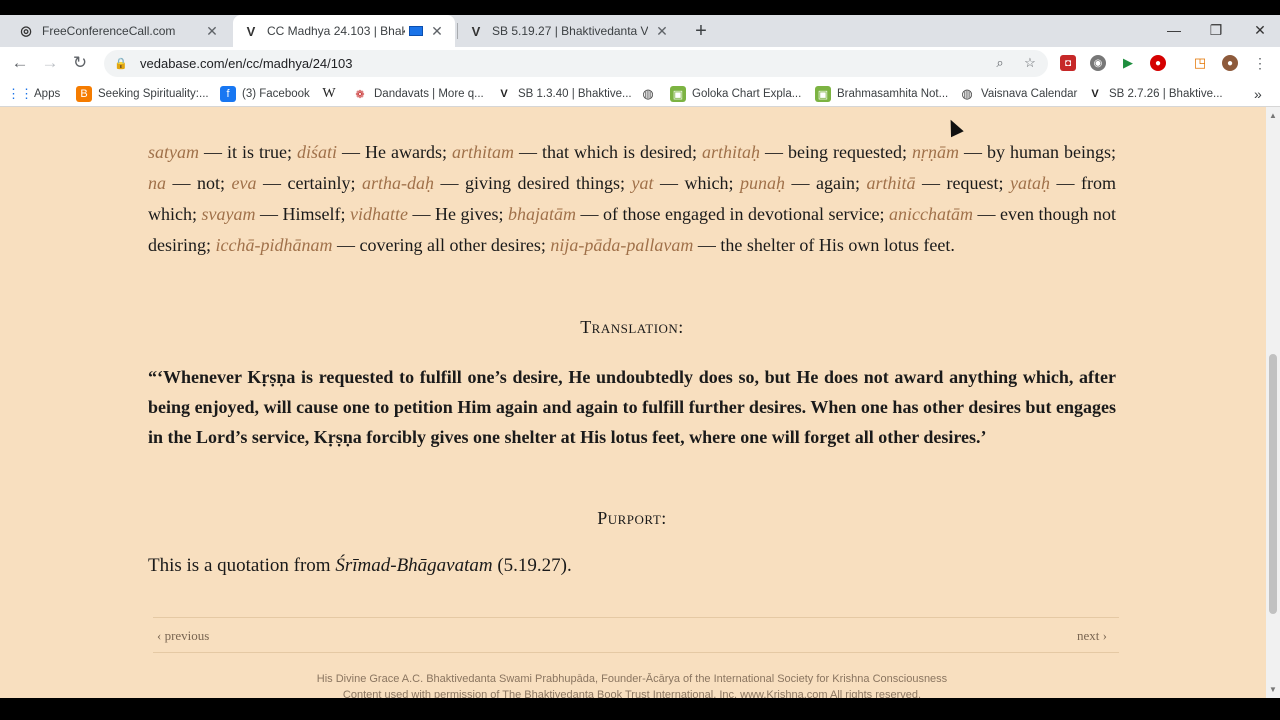  Describe the element at coordinates (244, 183) in the screenshot. I see `synonym-term: eva` at that location.